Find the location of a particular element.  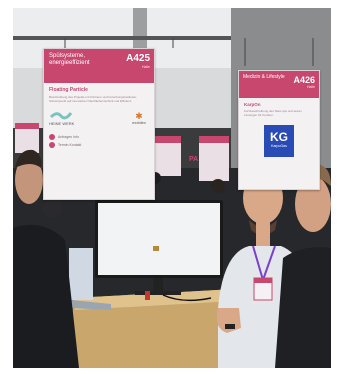

wave-icon is located at coordinates (61, 116).